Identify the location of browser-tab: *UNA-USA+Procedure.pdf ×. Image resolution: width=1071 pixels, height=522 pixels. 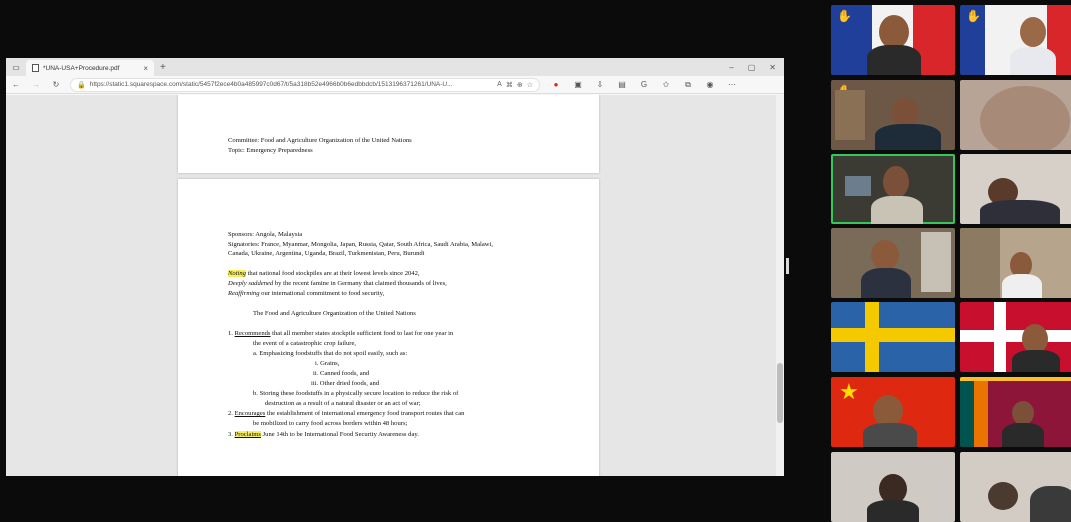
(90, 68).